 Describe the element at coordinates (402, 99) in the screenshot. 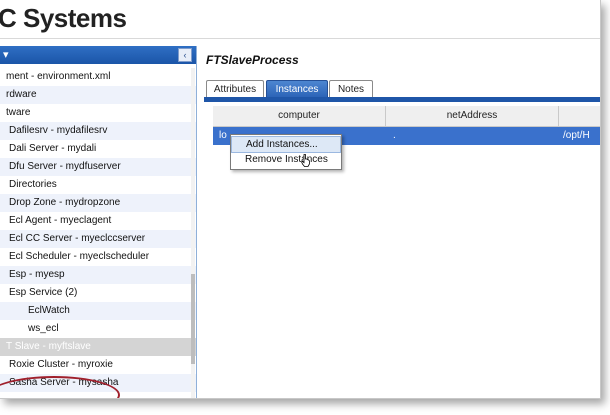

I see `tab-strip` at that location.